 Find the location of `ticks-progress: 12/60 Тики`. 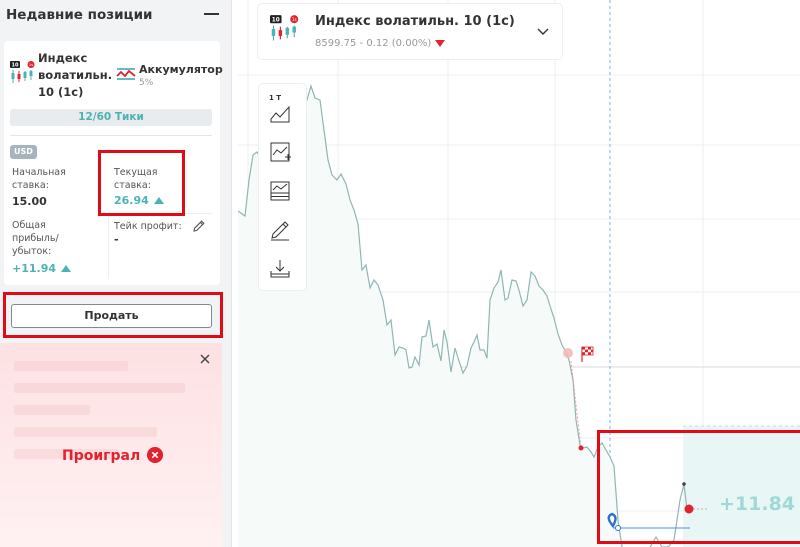

ticks-progress: 12/60 Тики is located at coordinates (111, 117).